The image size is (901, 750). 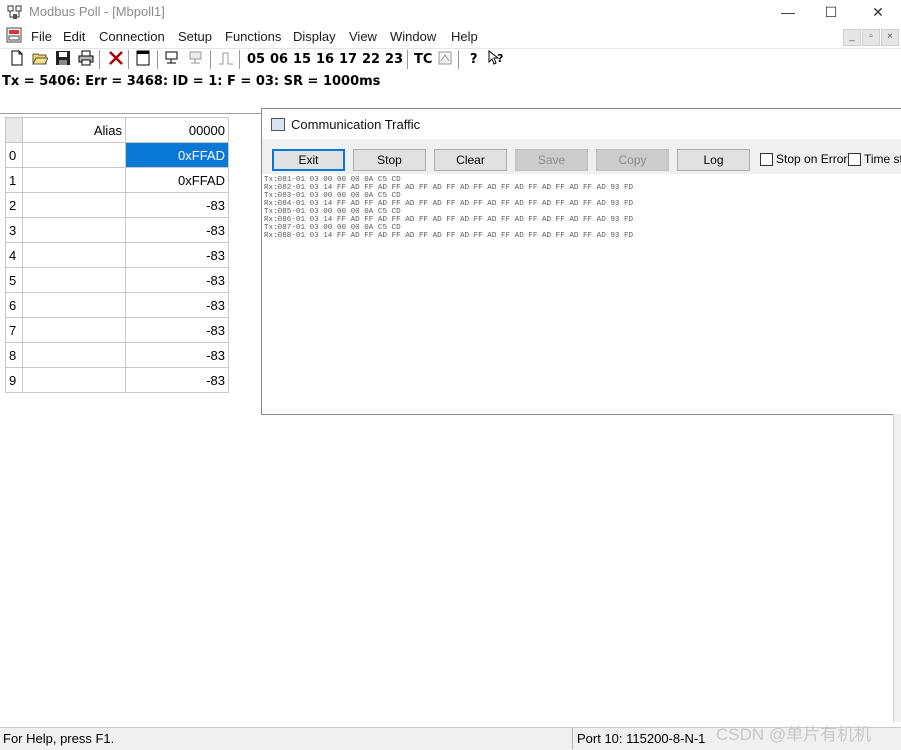 What do you see at coordinates (788, 12) in the screenshot?
I see `minimize-button: —` at bounding box center [788, 12].